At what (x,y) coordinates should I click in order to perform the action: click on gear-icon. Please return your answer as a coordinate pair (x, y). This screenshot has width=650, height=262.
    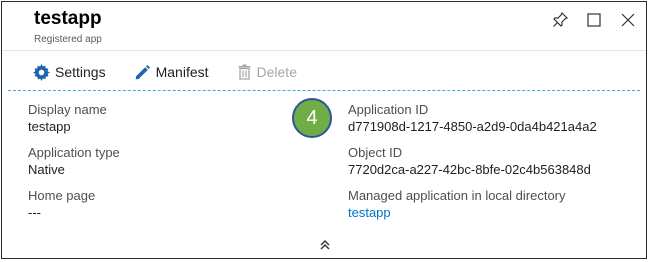
    Looking at the image, I should click on (41, 72).